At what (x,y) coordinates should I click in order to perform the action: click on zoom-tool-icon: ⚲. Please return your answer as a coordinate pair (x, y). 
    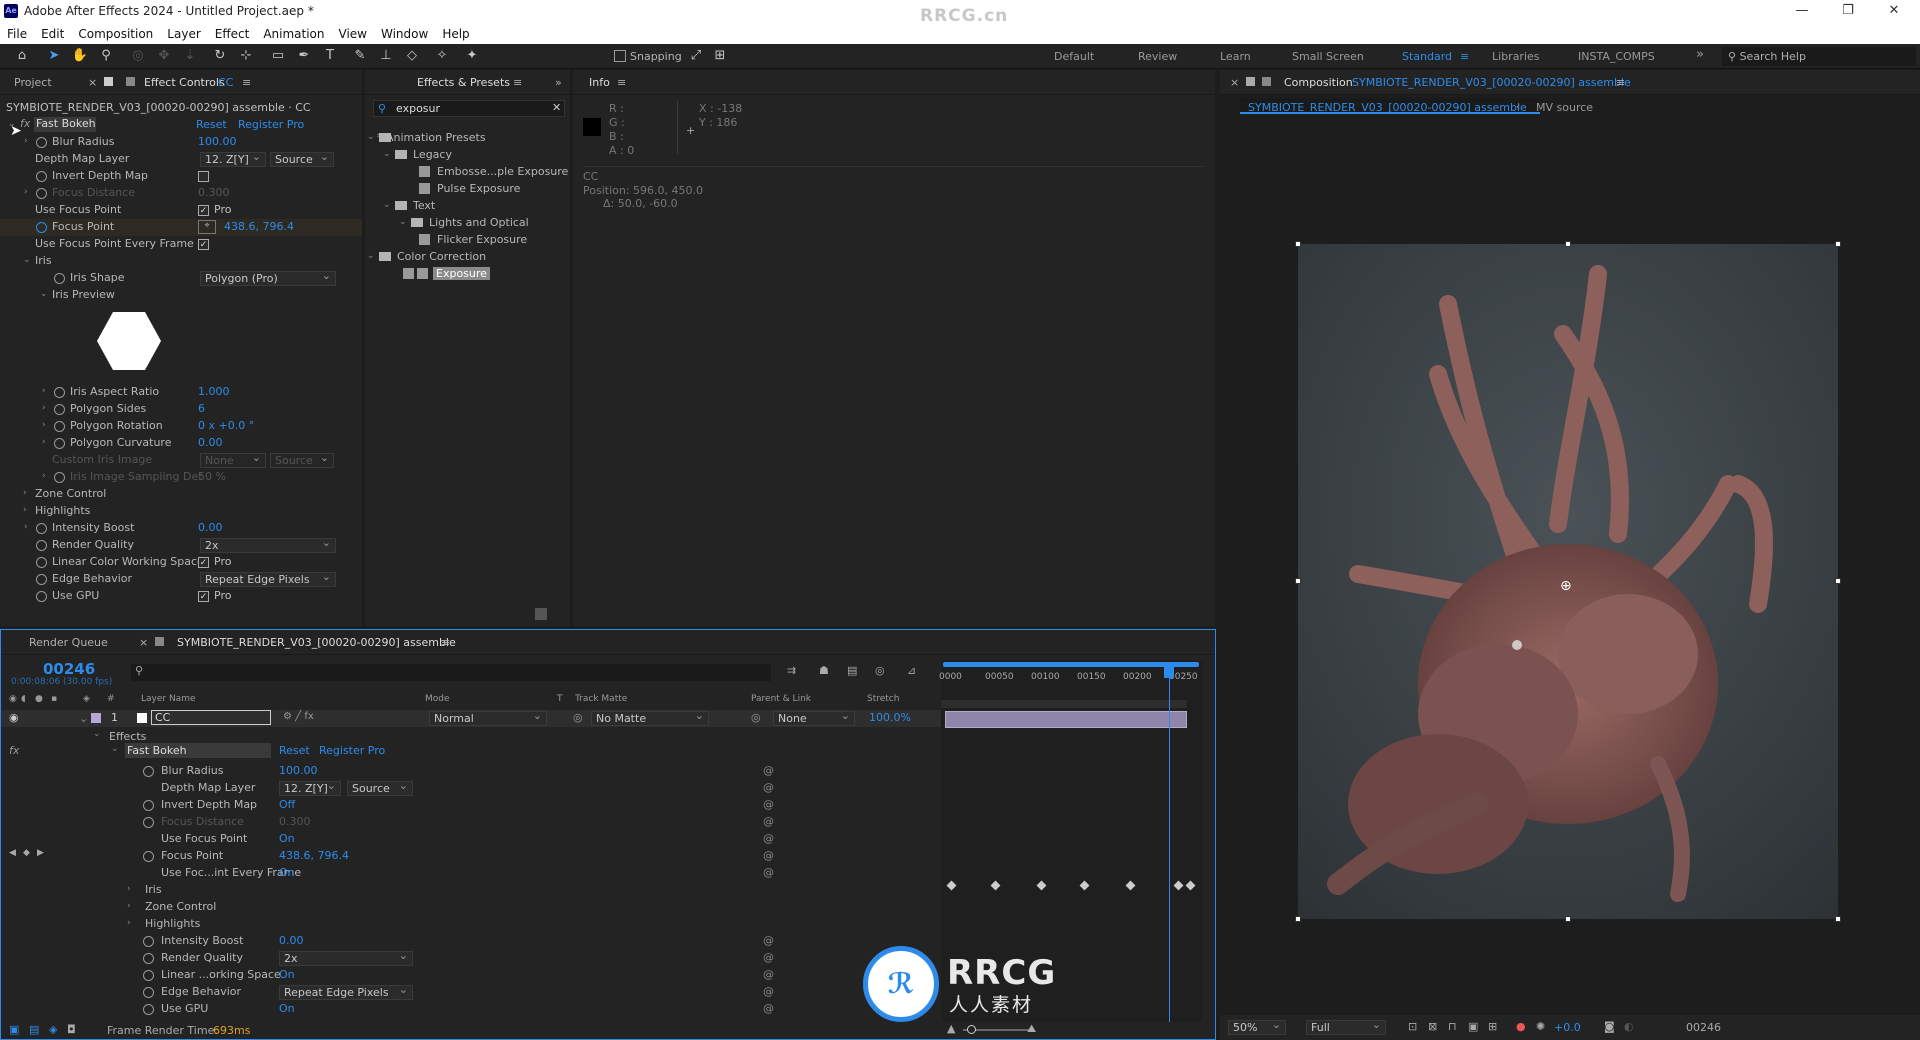
    Looking at the image, I should click on (106, 56).